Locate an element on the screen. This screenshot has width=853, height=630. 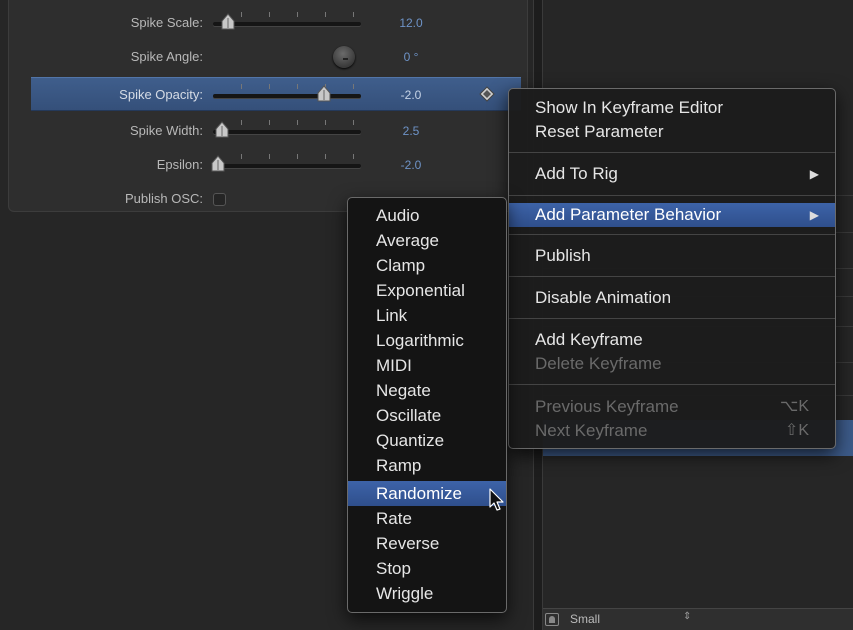
menu-item-add-parameter-behavior: Add Parameter Behavior ▶ is located at coordinates (672, 215).